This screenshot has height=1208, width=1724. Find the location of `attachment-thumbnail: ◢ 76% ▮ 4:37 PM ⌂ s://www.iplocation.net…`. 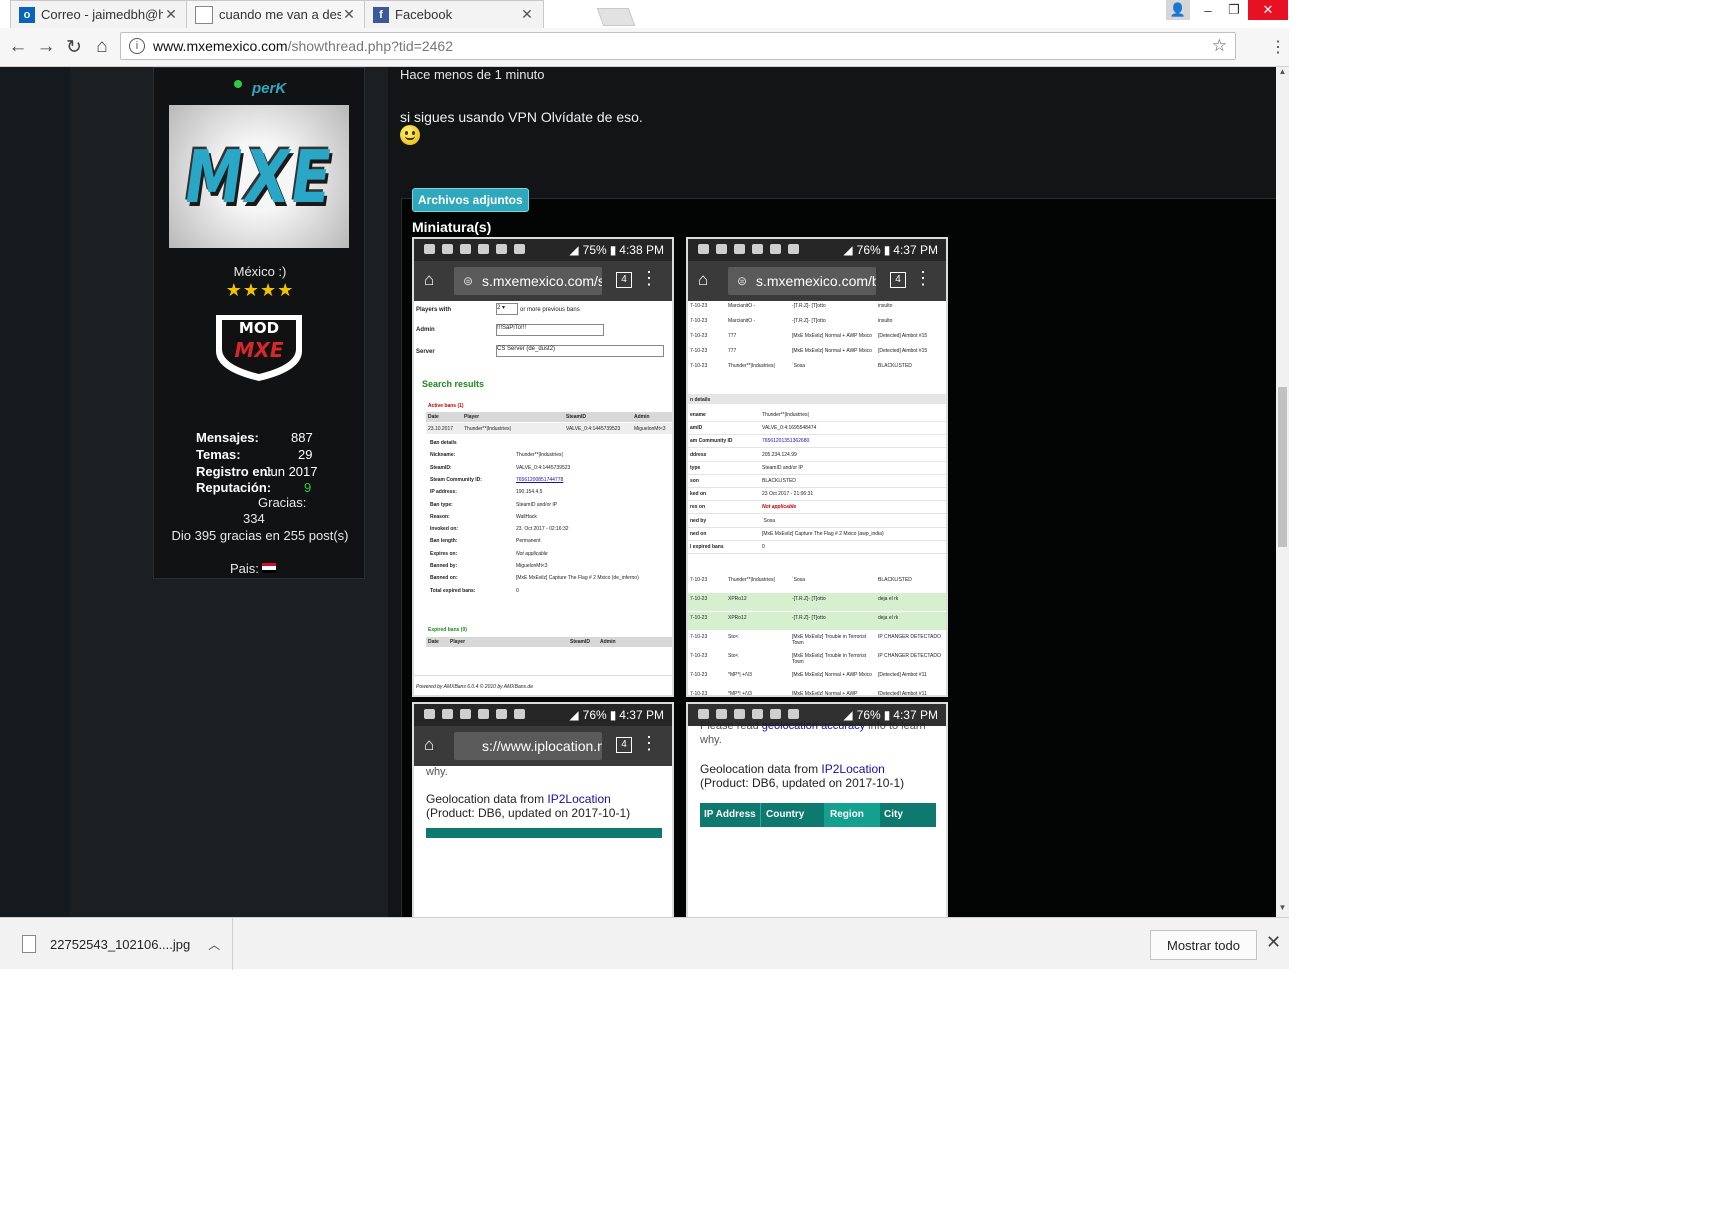

attachment-thumbnail: ◢ 76% ▮ 4:37 PM ⌂ s://www.iplocation.net… is located at coordinates (543, 809).